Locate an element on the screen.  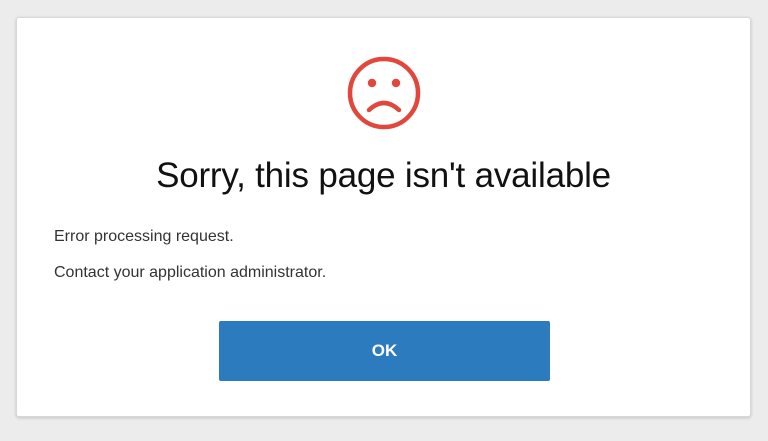
error-message: Error processing request. is located at coordinates (144, 236).